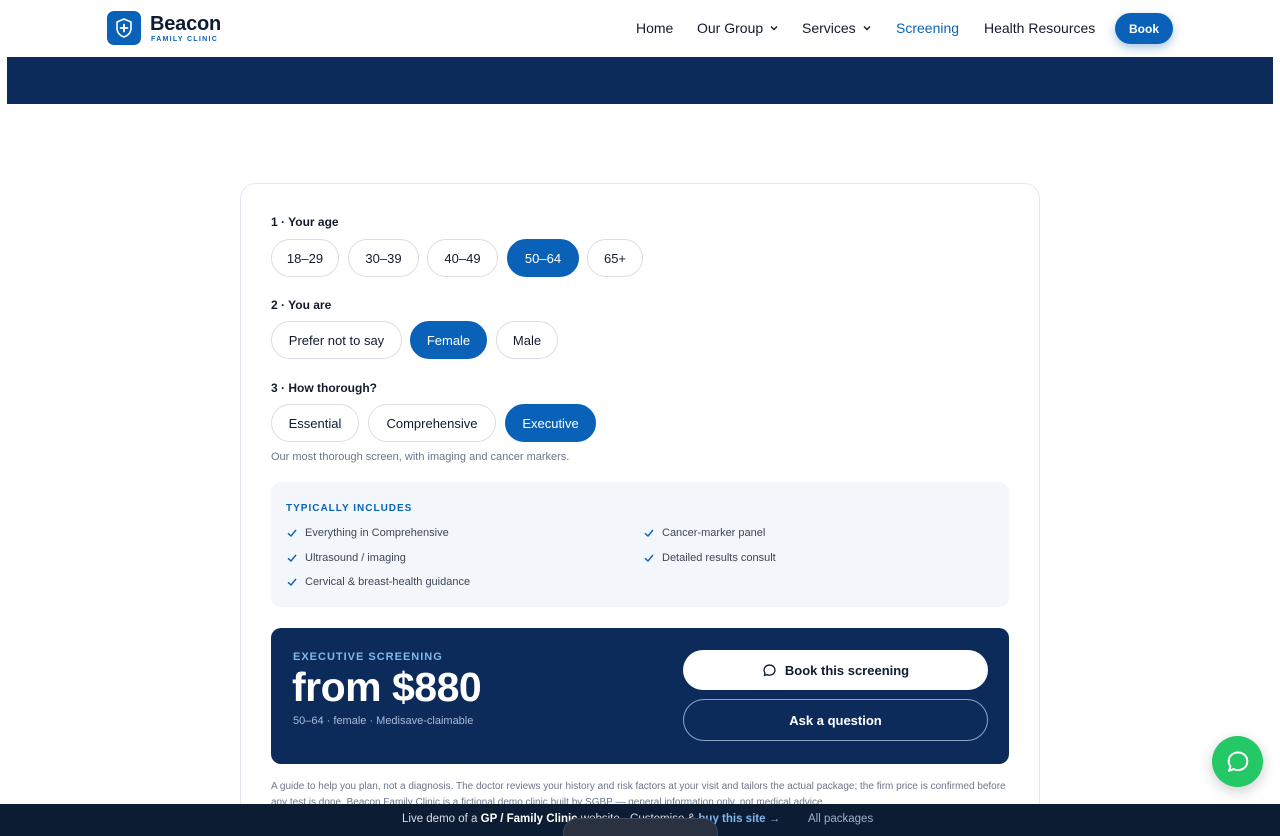 The width and height of the screenshot is (1280, 836). Describe the element at coordinates (640, 80) in the screenshot. I see `hero-banner` at that location.